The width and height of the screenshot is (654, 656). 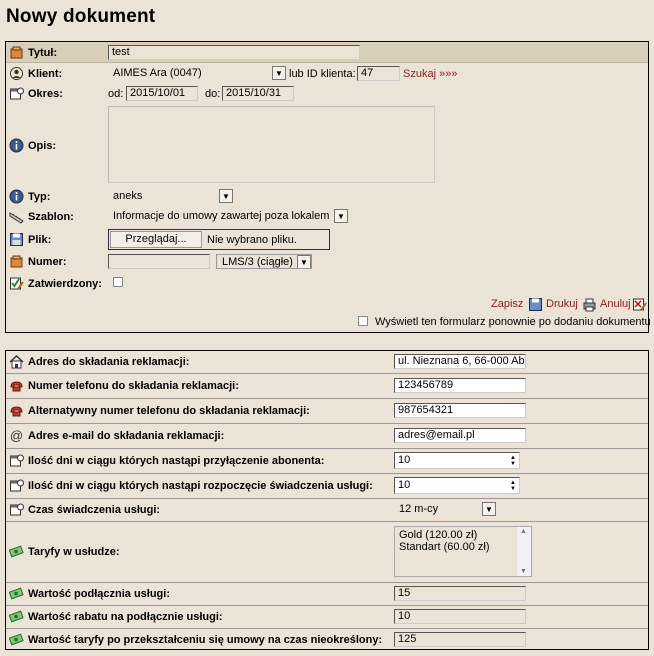 I want to click on title-input: test, so click(x=234, y=52).